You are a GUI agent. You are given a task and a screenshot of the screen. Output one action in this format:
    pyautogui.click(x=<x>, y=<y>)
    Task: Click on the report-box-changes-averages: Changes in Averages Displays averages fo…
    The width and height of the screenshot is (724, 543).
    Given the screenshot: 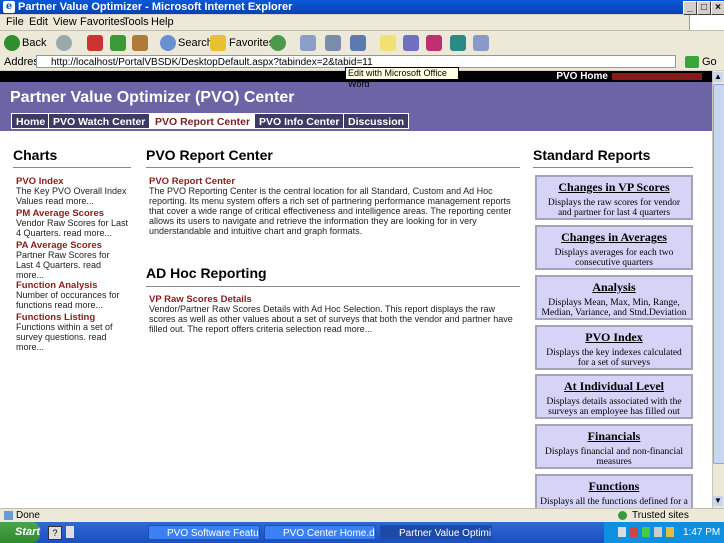 What is the action you would take?
    pyautogui.click(x=614, y=247)
    